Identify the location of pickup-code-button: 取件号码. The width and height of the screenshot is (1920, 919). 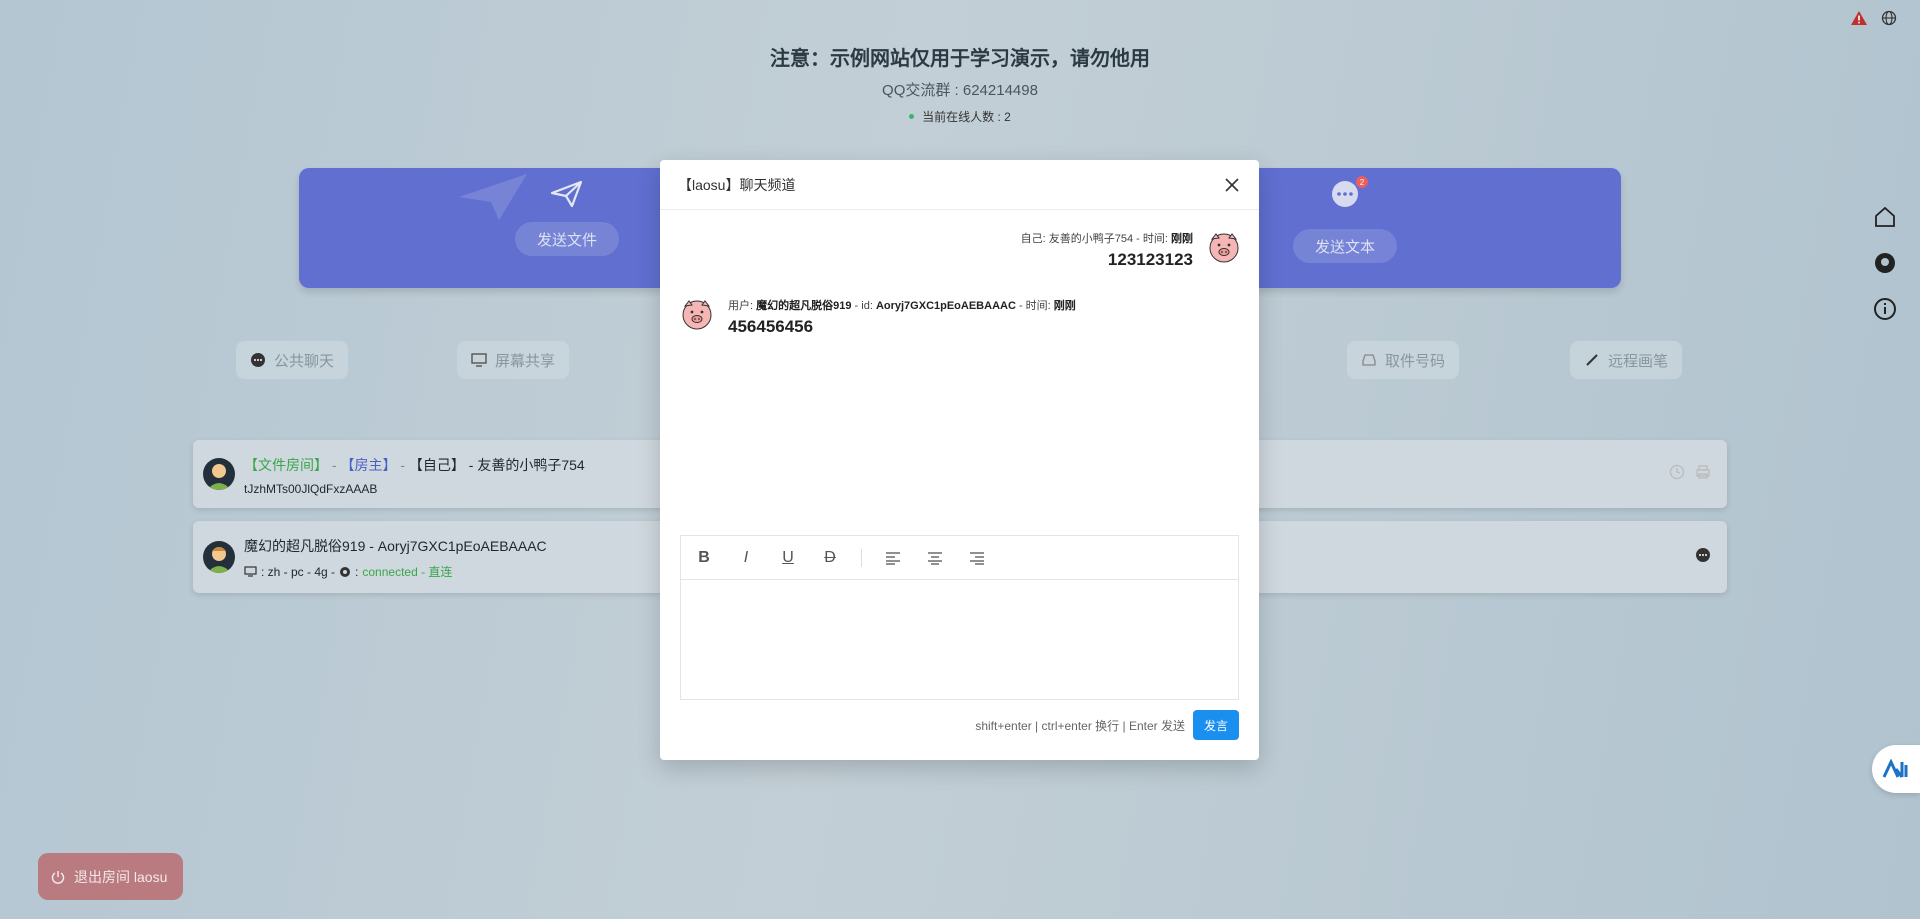
(1403, 360).